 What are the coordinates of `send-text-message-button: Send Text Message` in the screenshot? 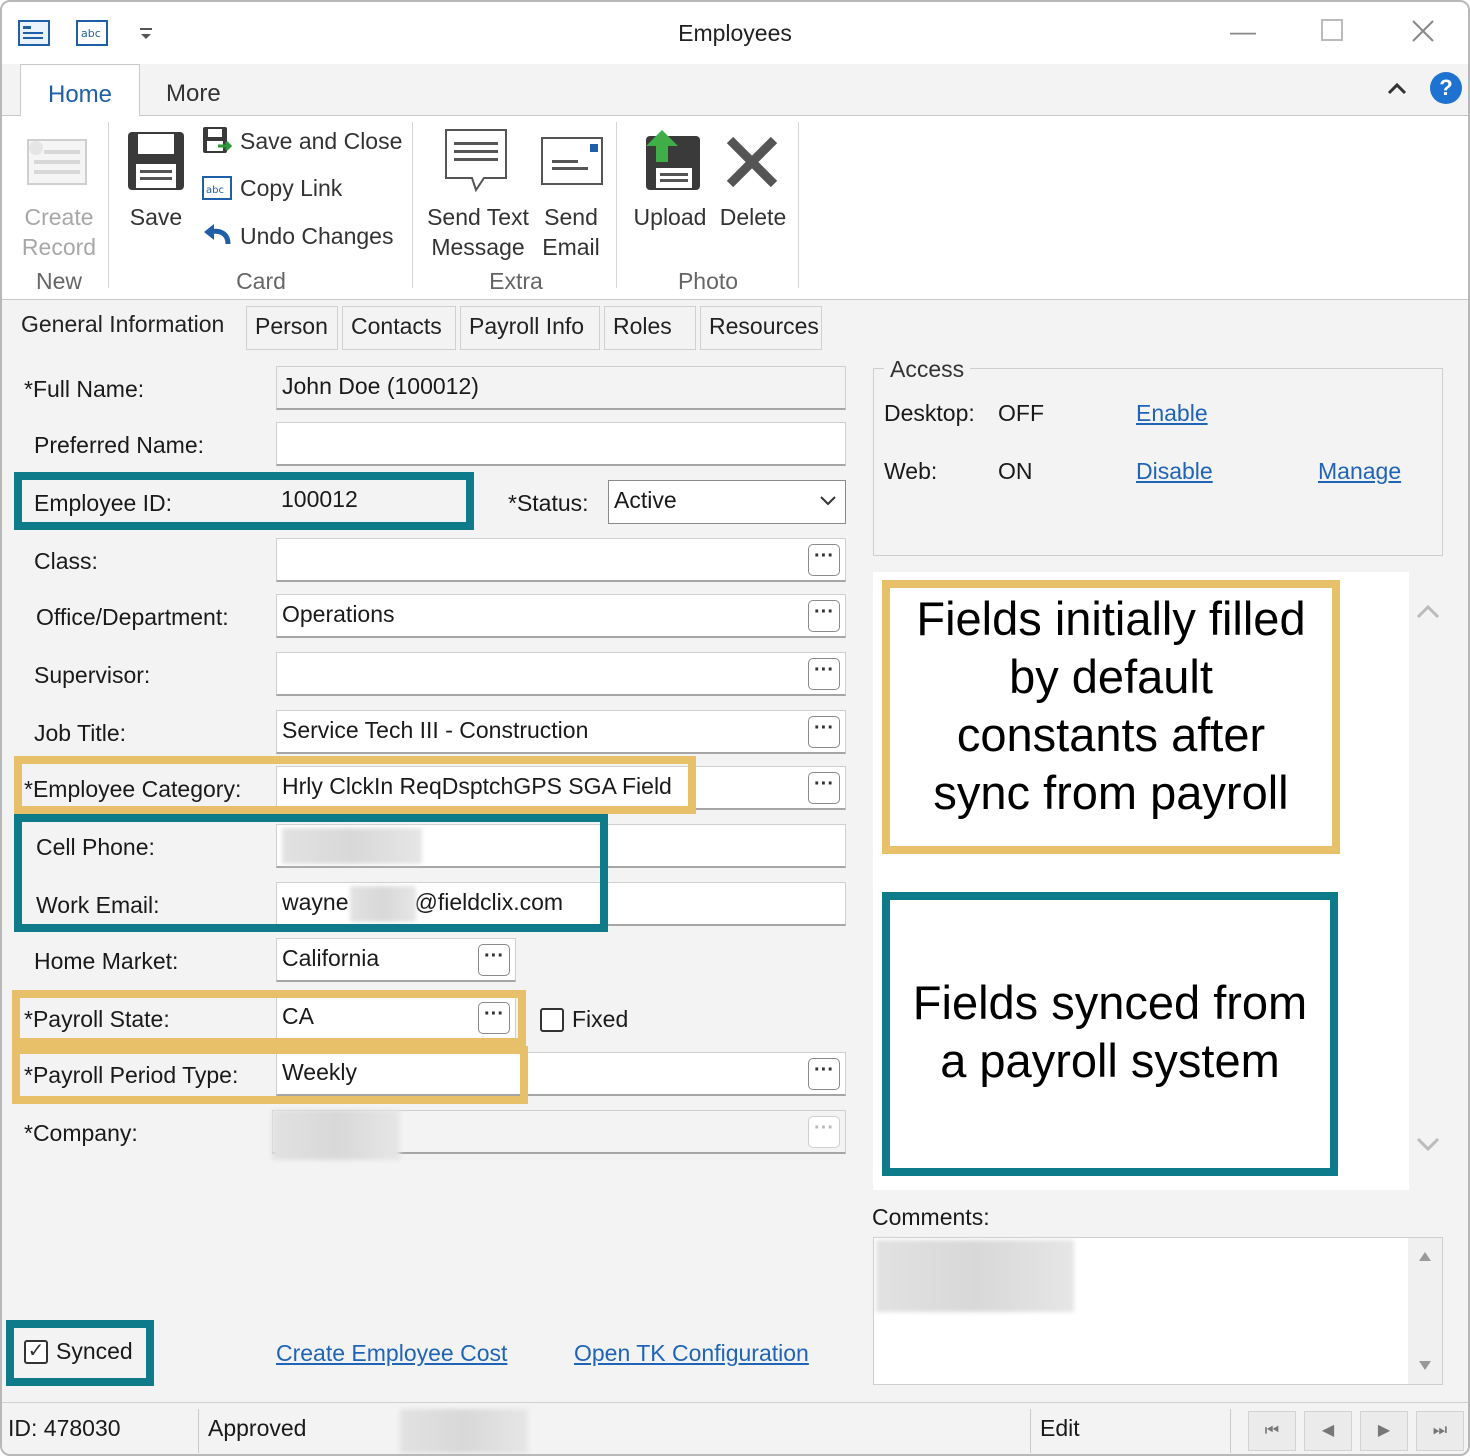 It's located at (478, 232).